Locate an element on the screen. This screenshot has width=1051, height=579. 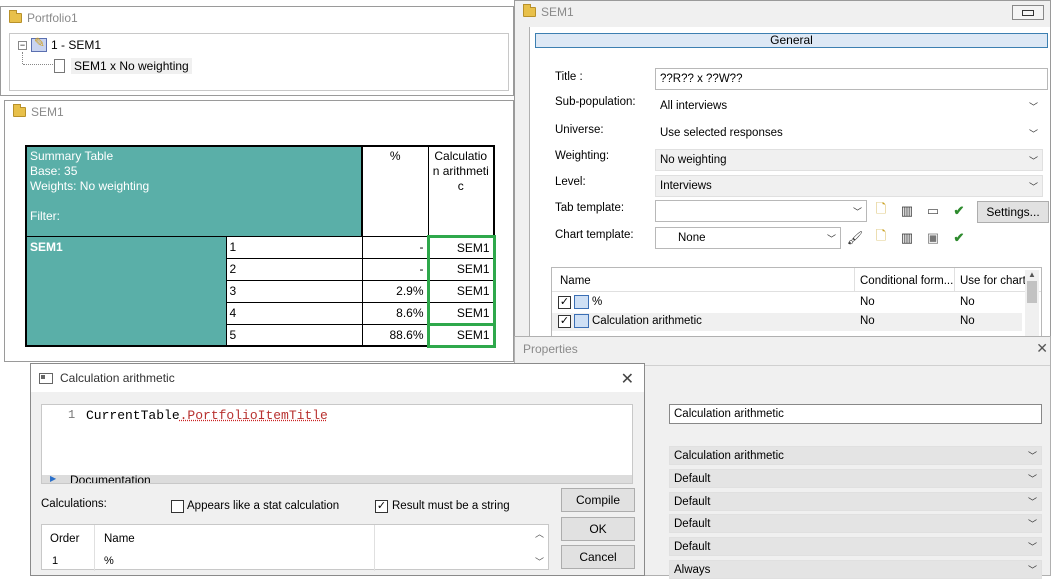
scroll-up-icon: ︿ is located at coordinates (539, 533).